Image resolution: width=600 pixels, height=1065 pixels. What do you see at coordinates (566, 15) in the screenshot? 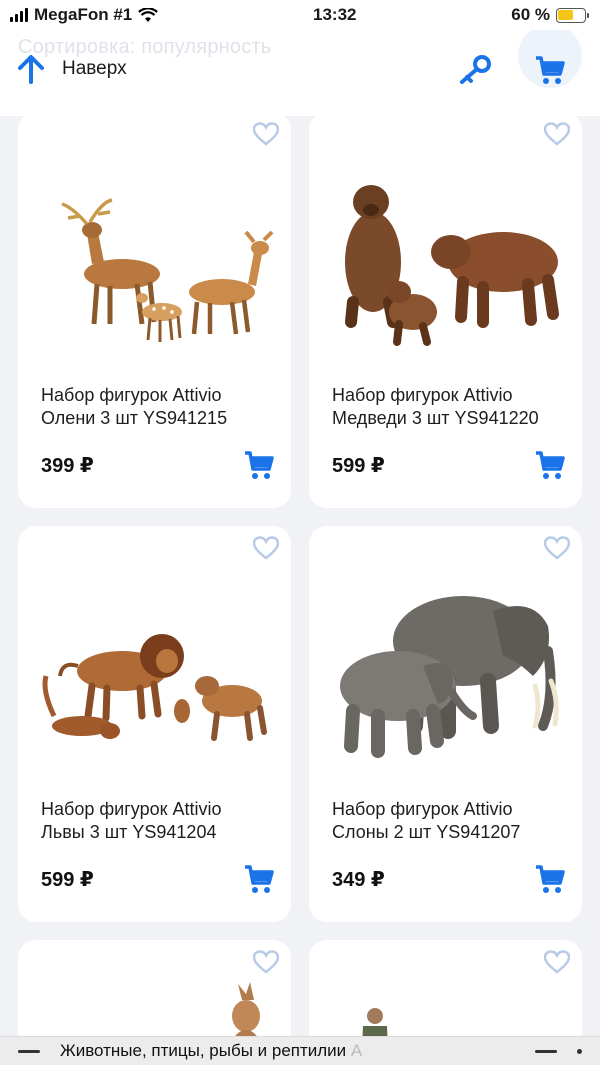
I see `battery-fill` at bounding box center [566, 15].